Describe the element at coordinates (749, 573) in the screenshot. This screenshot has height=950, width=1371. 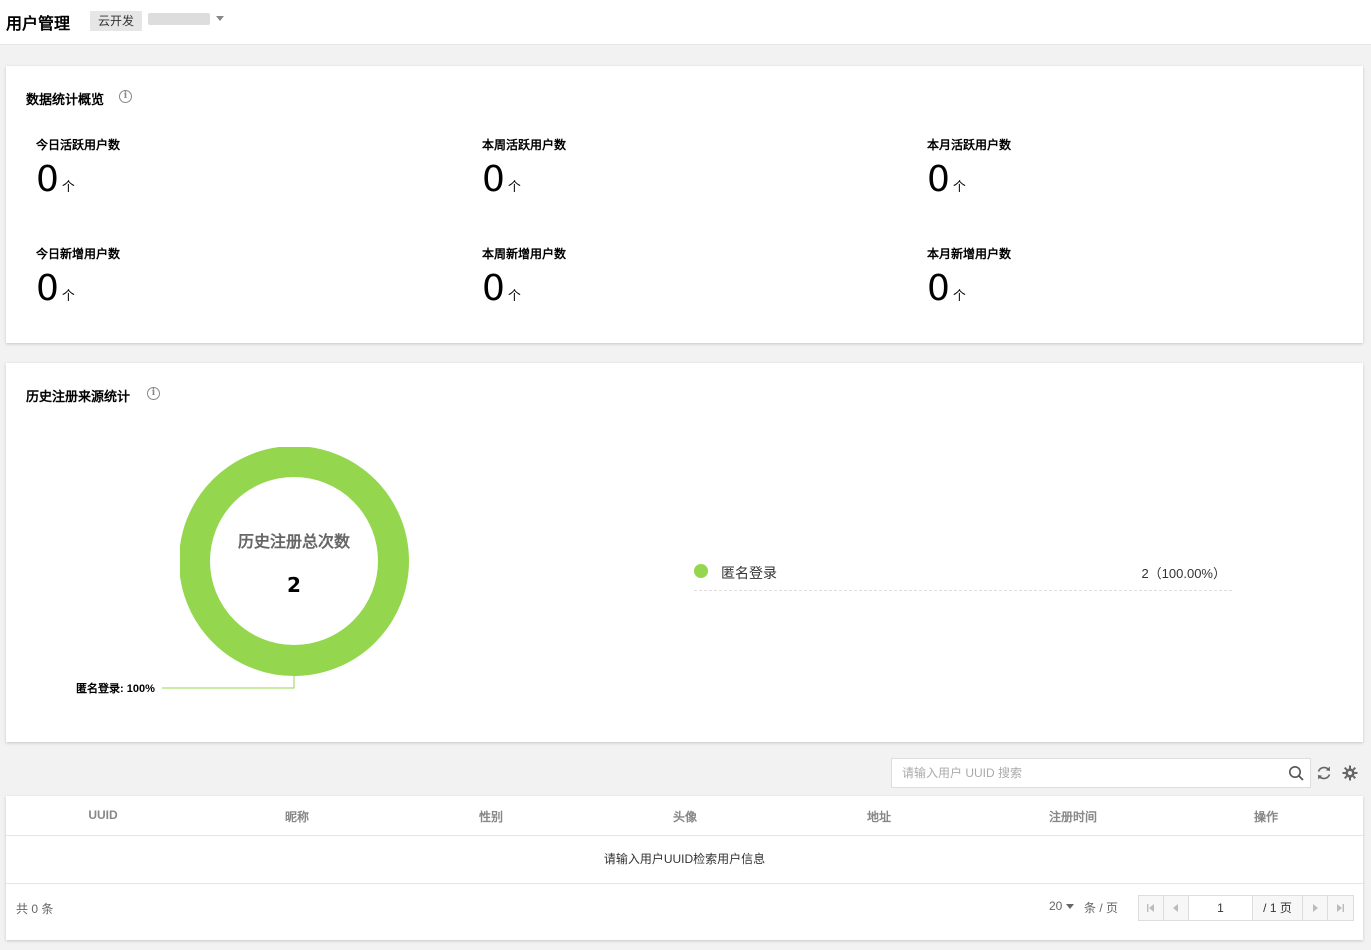
I see `legend-name: 匿名登录` at that location.